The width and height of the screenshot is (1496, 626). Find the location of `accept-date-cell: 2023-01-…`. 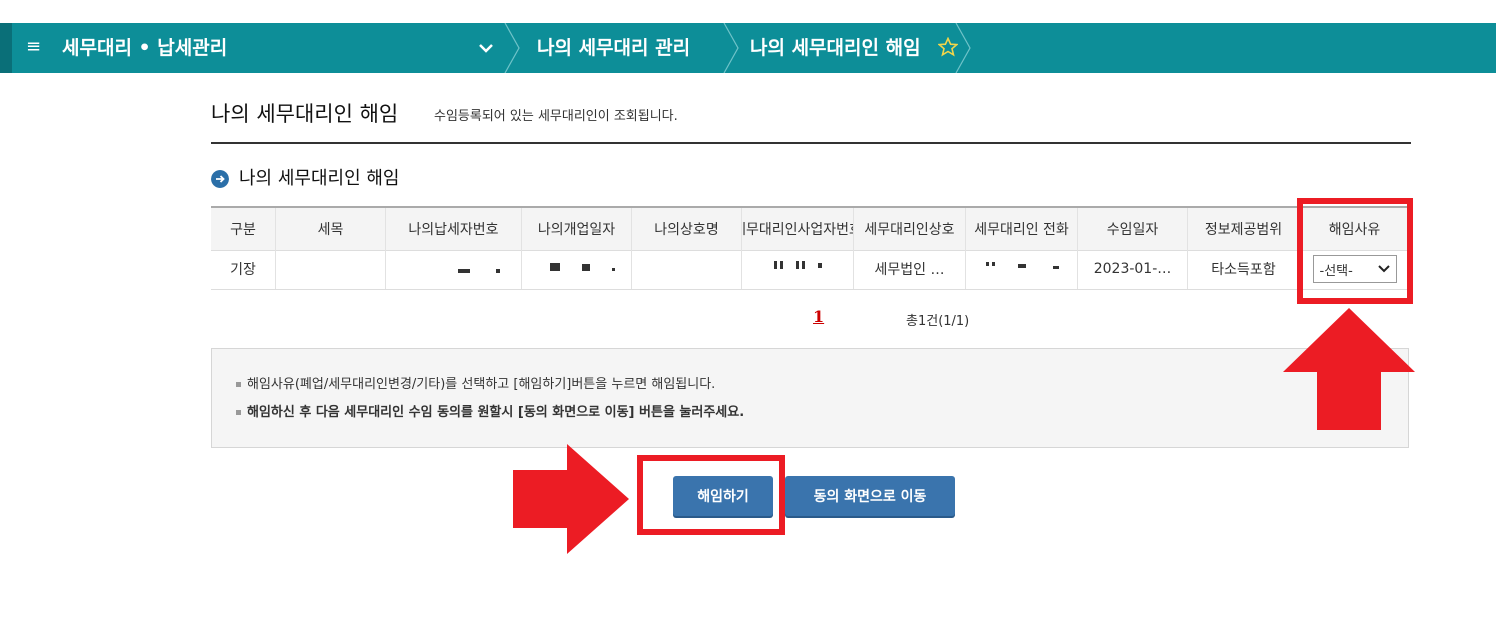

accept-date-cell: 2023-01-… is located at coordinates (1132, 269).